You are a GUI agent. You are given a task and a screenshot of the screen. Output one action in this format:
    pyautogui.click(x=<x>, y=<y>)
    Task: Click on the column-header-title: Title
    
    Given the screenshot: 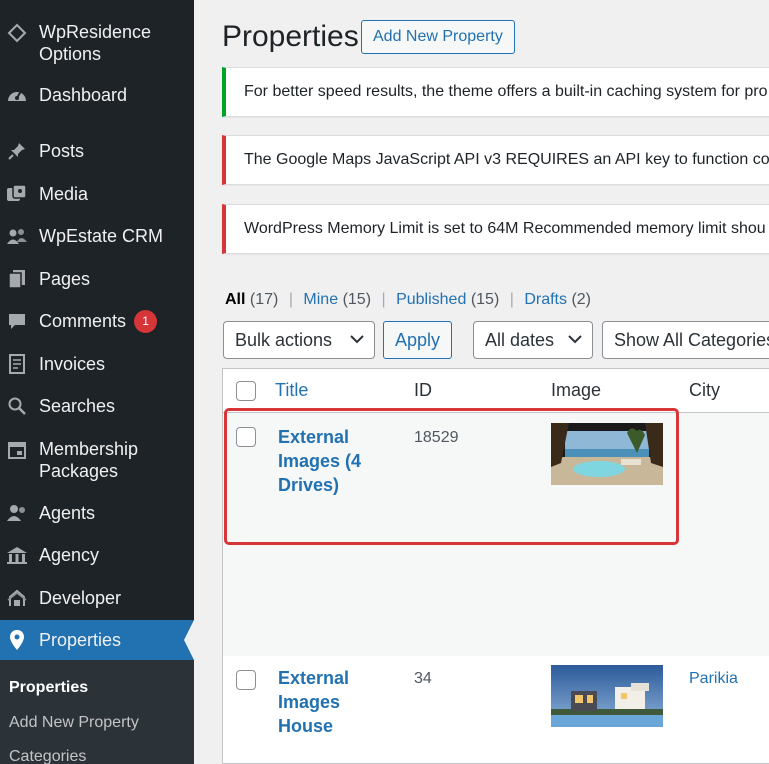 What is the action you would take?
    pyautogui.click(x=291, y=390)
    